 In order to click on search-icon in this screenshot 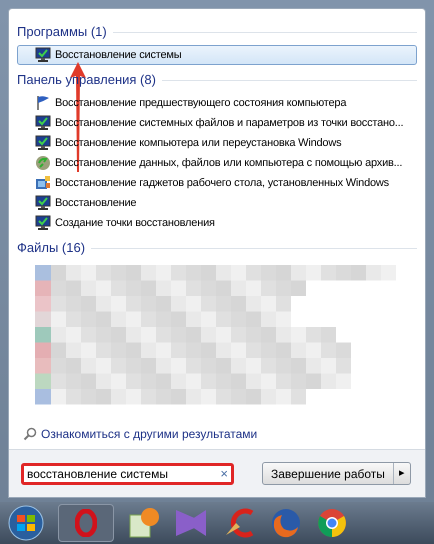, I will do `click(30, 434)`.